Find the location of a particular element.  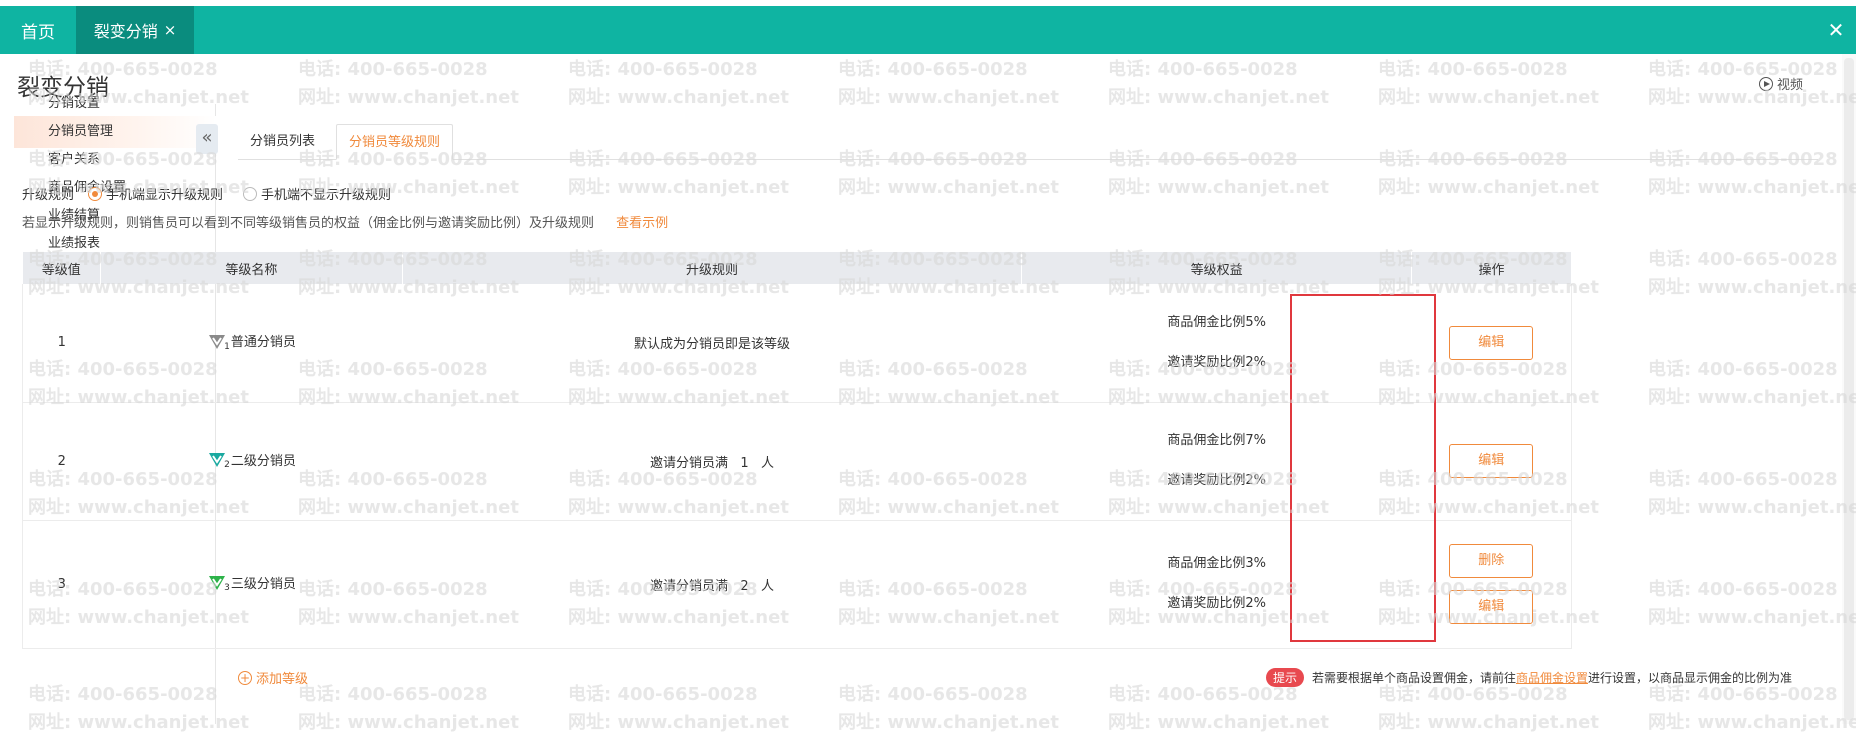

radio-hide-rules: 手机端不显示升级规则 is located at coordinates (317, 193).